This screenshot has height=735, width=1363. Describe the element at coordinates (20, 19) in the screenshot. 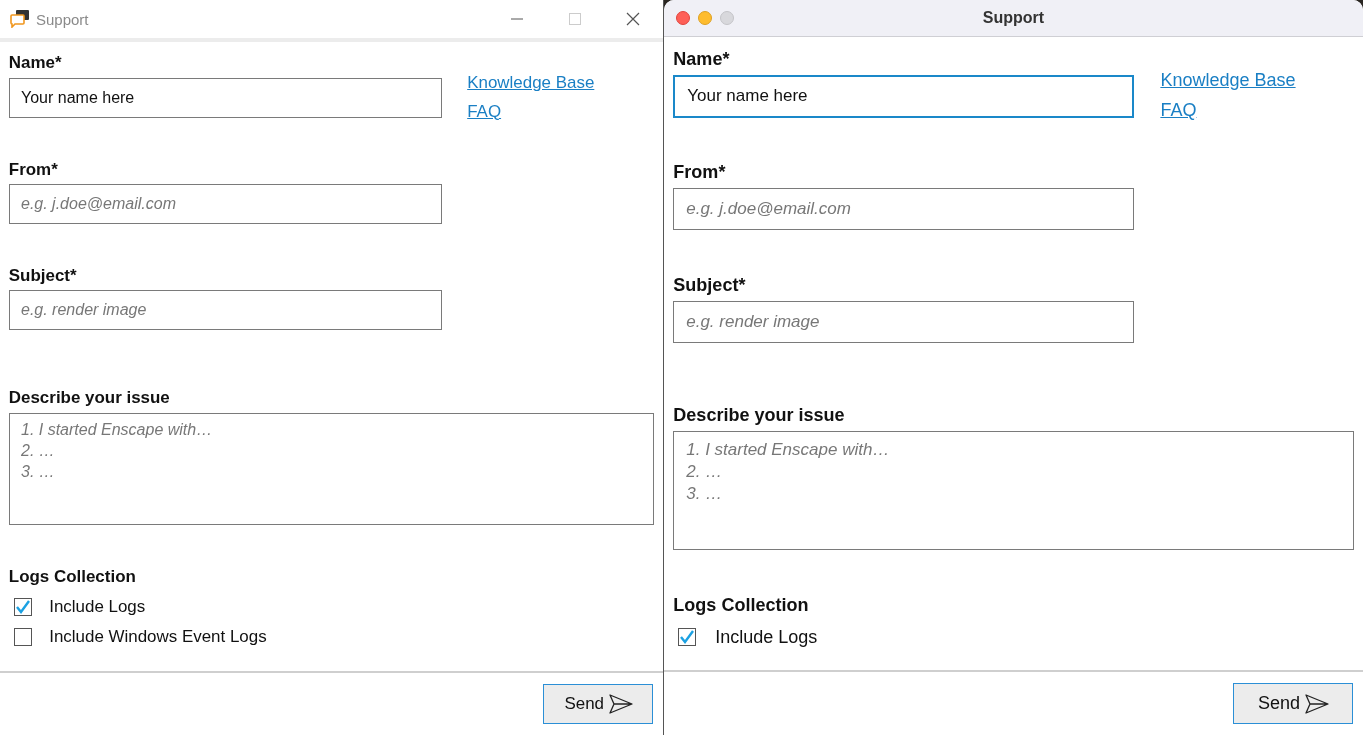

I see `chat-bubbles-icon` at that location.